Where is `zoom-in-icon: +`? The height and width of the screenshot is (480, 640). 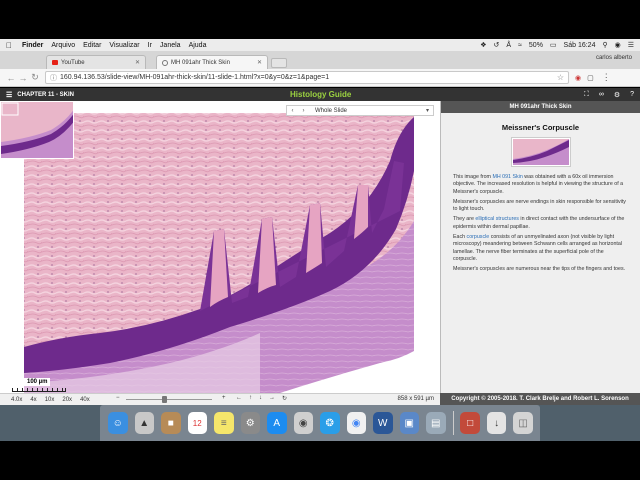 zoom-in-icon: + is located at coordinates (224, 398).